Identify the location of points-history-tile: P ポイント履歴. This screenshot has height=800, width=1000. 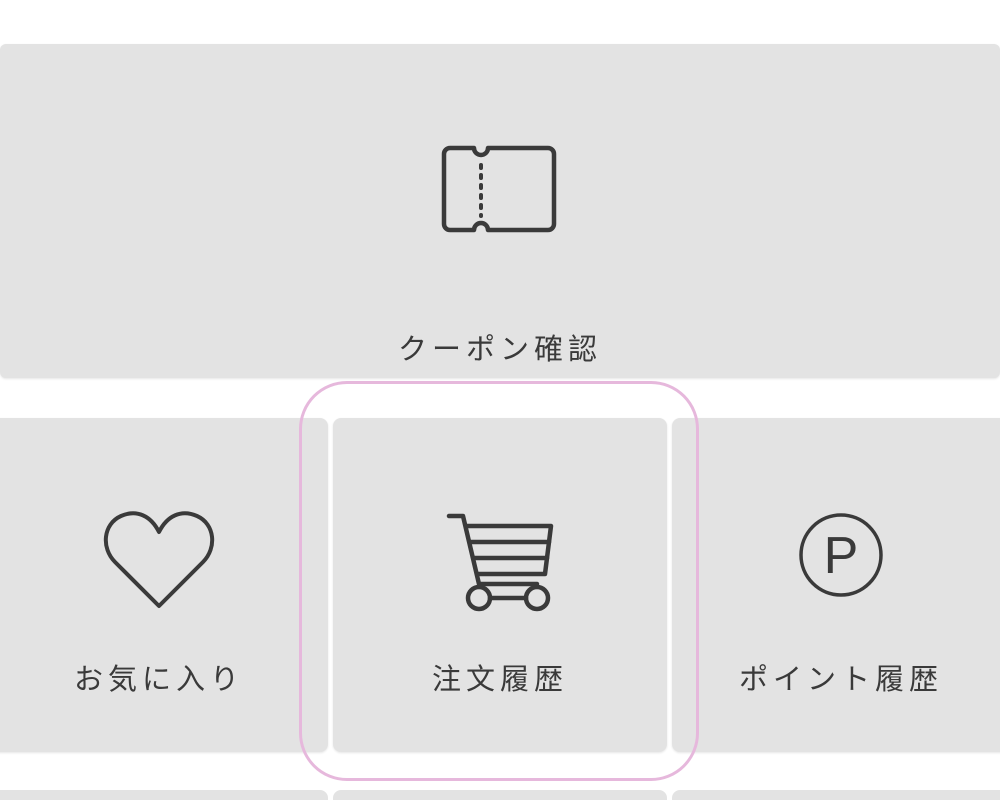
(836, 585).